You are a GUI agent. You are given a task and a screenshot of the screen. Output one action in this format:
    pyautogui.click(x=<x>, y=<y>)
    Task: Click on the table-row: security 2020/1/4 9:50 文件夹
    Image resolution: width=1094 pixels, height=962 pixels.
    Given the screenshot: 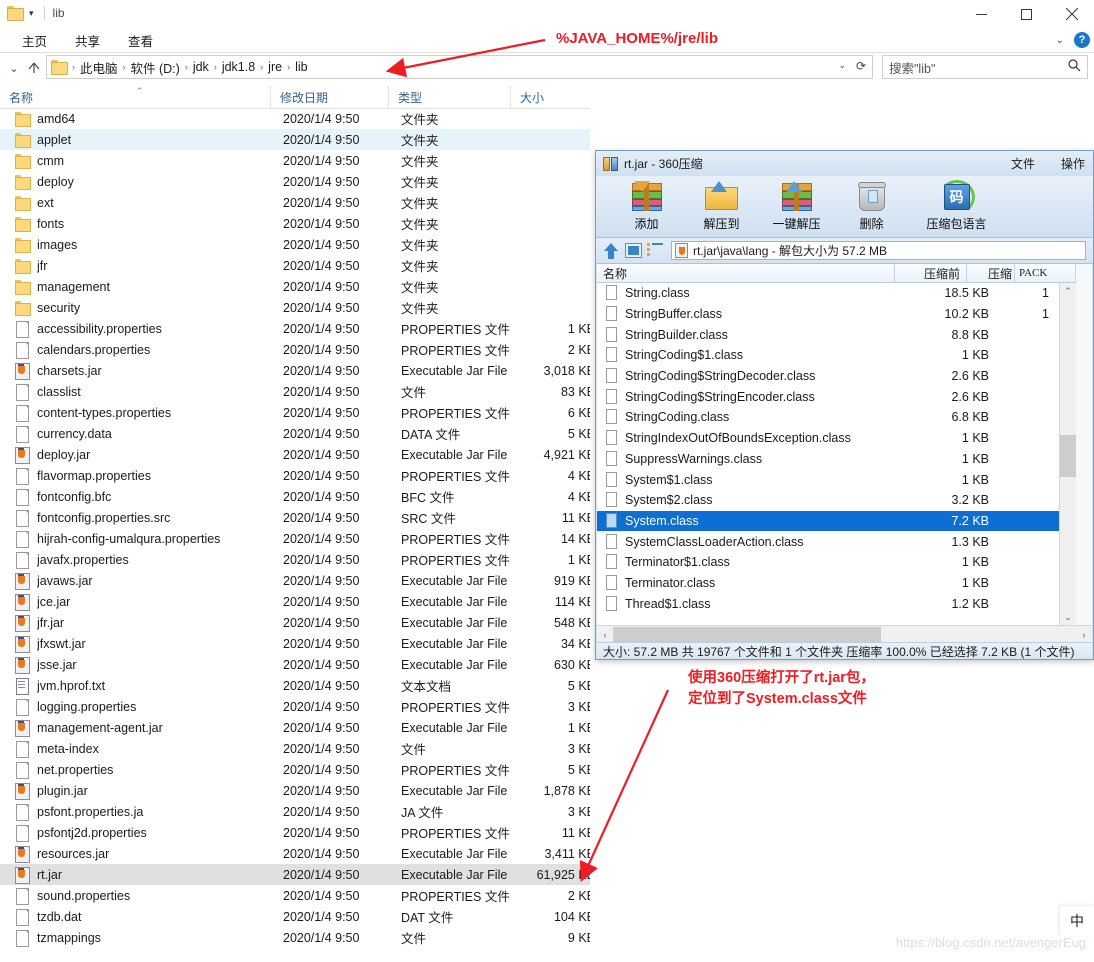 What is the action you would take?
    pyautogui.click(x=295, y=307)
    